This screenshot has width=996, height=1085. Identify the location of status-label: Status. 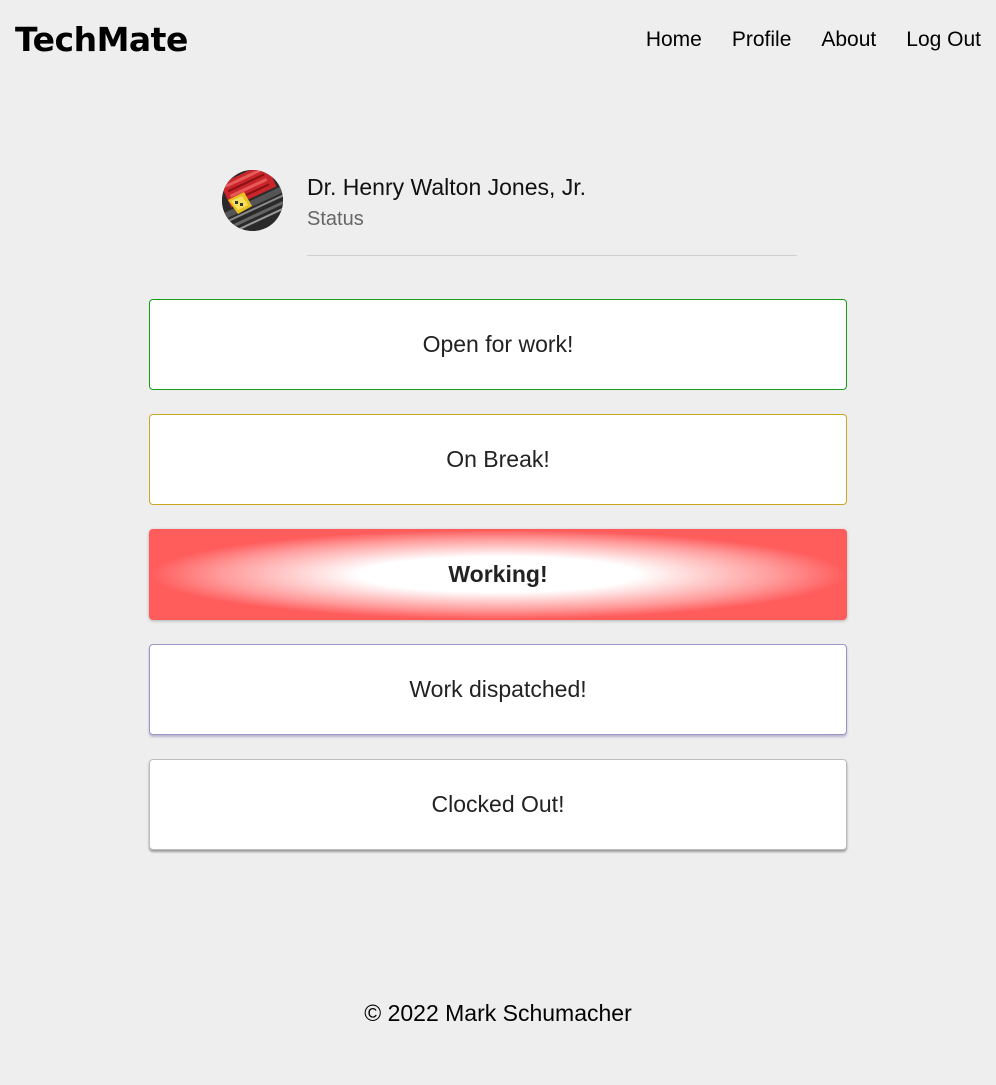
(335, 219).